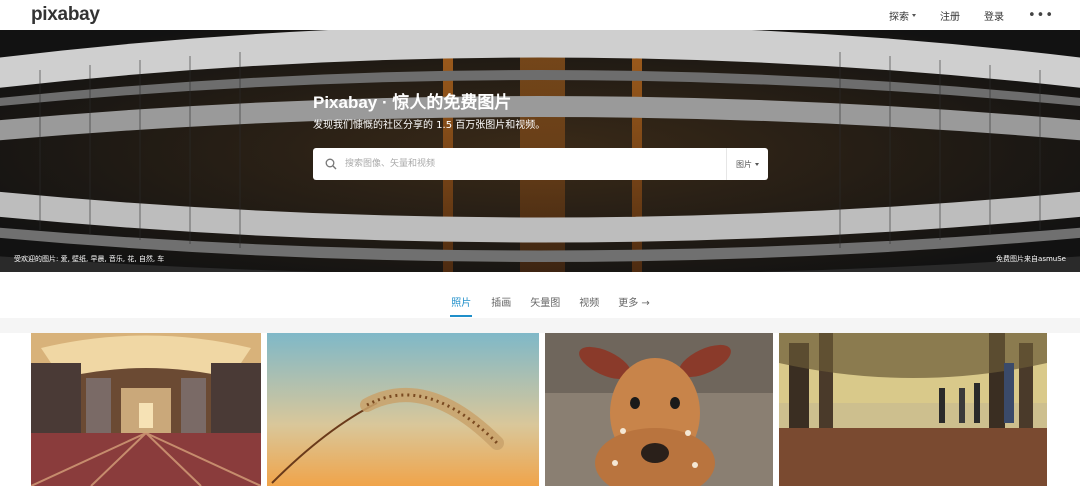  I want to click on section-divider, so click(540, 325).